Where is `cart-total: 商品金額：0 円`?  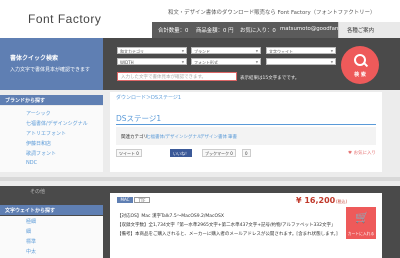
cart-total: 商品金額：0 円 is located at coordinates (215, 30).